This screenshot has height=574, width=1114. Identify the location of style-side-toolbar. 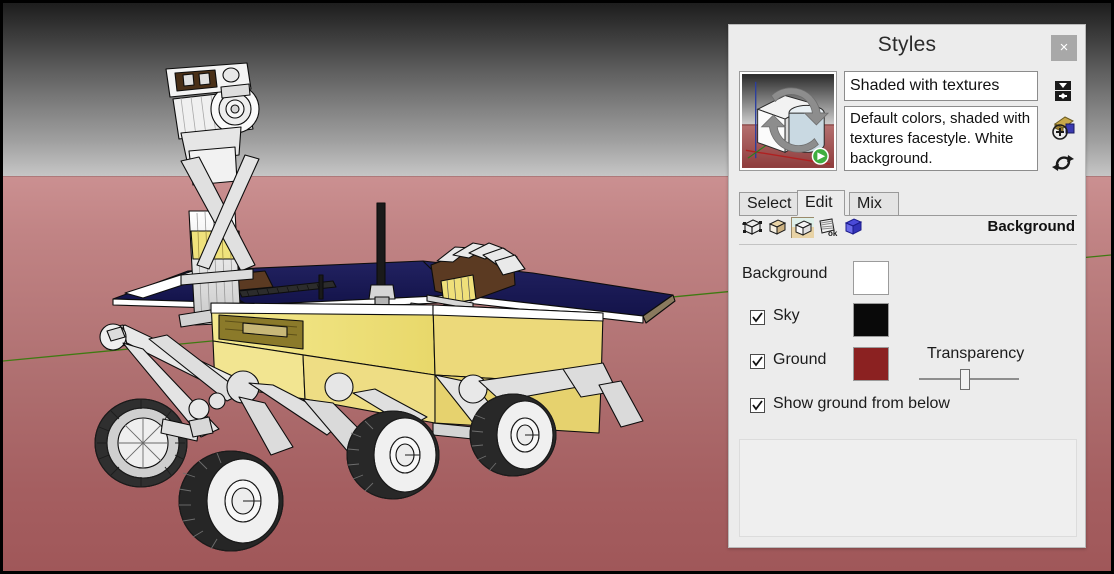
(1064, 121).